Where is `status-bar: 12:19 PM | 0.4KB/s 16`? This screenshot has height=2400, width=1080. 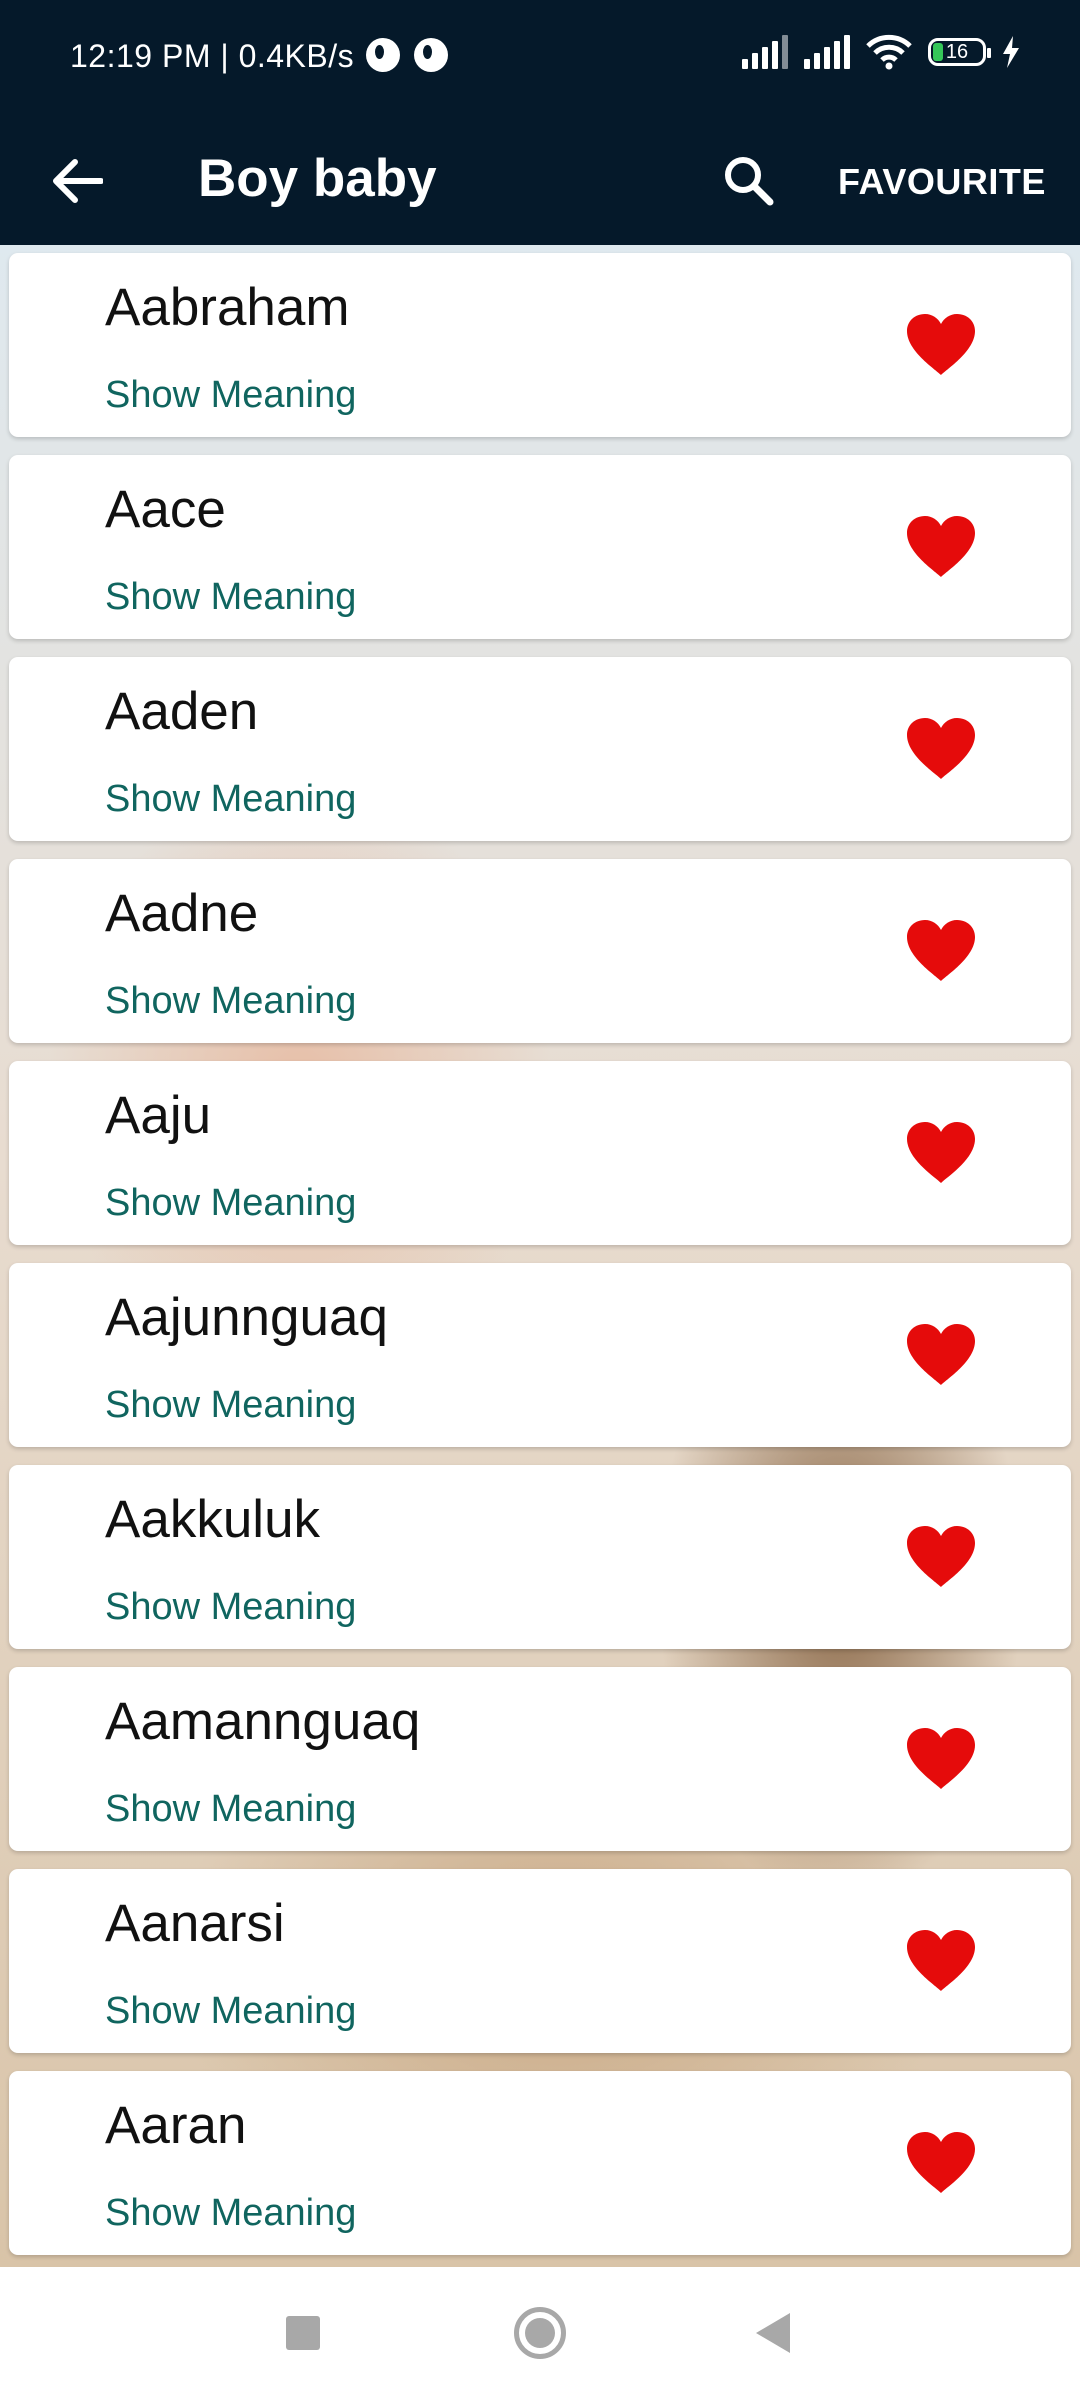
status-bar: 12:19 PM | 0.4KB/s 16 is located at coordinates (540, 59).